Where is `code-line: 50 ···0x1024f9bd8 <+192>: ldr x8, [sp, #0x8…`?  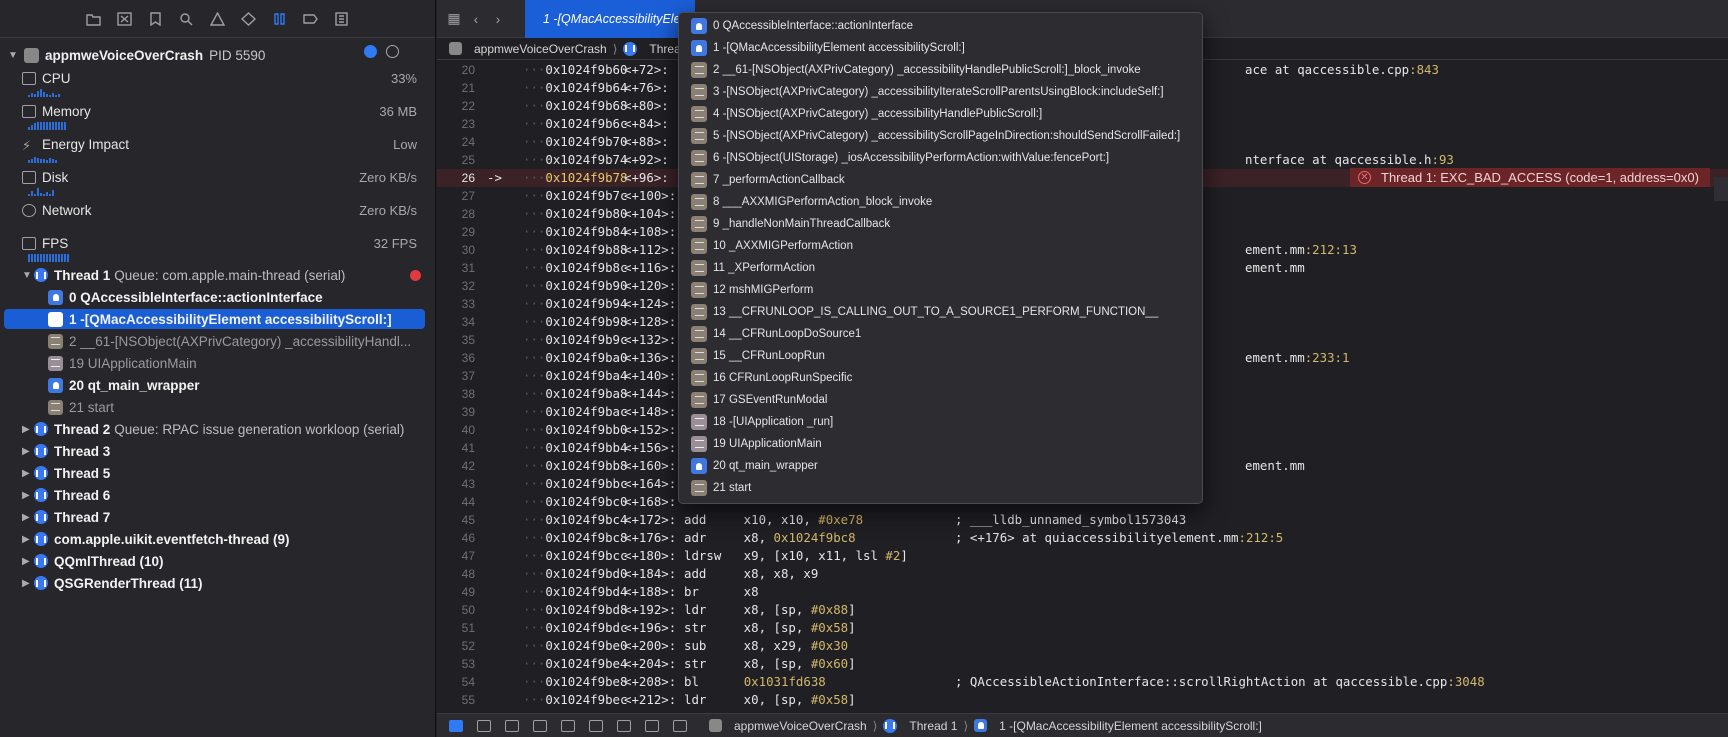 code-line: 50 ···0x1024f9bd8 <+192>: ldr x8, [sp, #0x8… is located at coordinates (1082, 610).